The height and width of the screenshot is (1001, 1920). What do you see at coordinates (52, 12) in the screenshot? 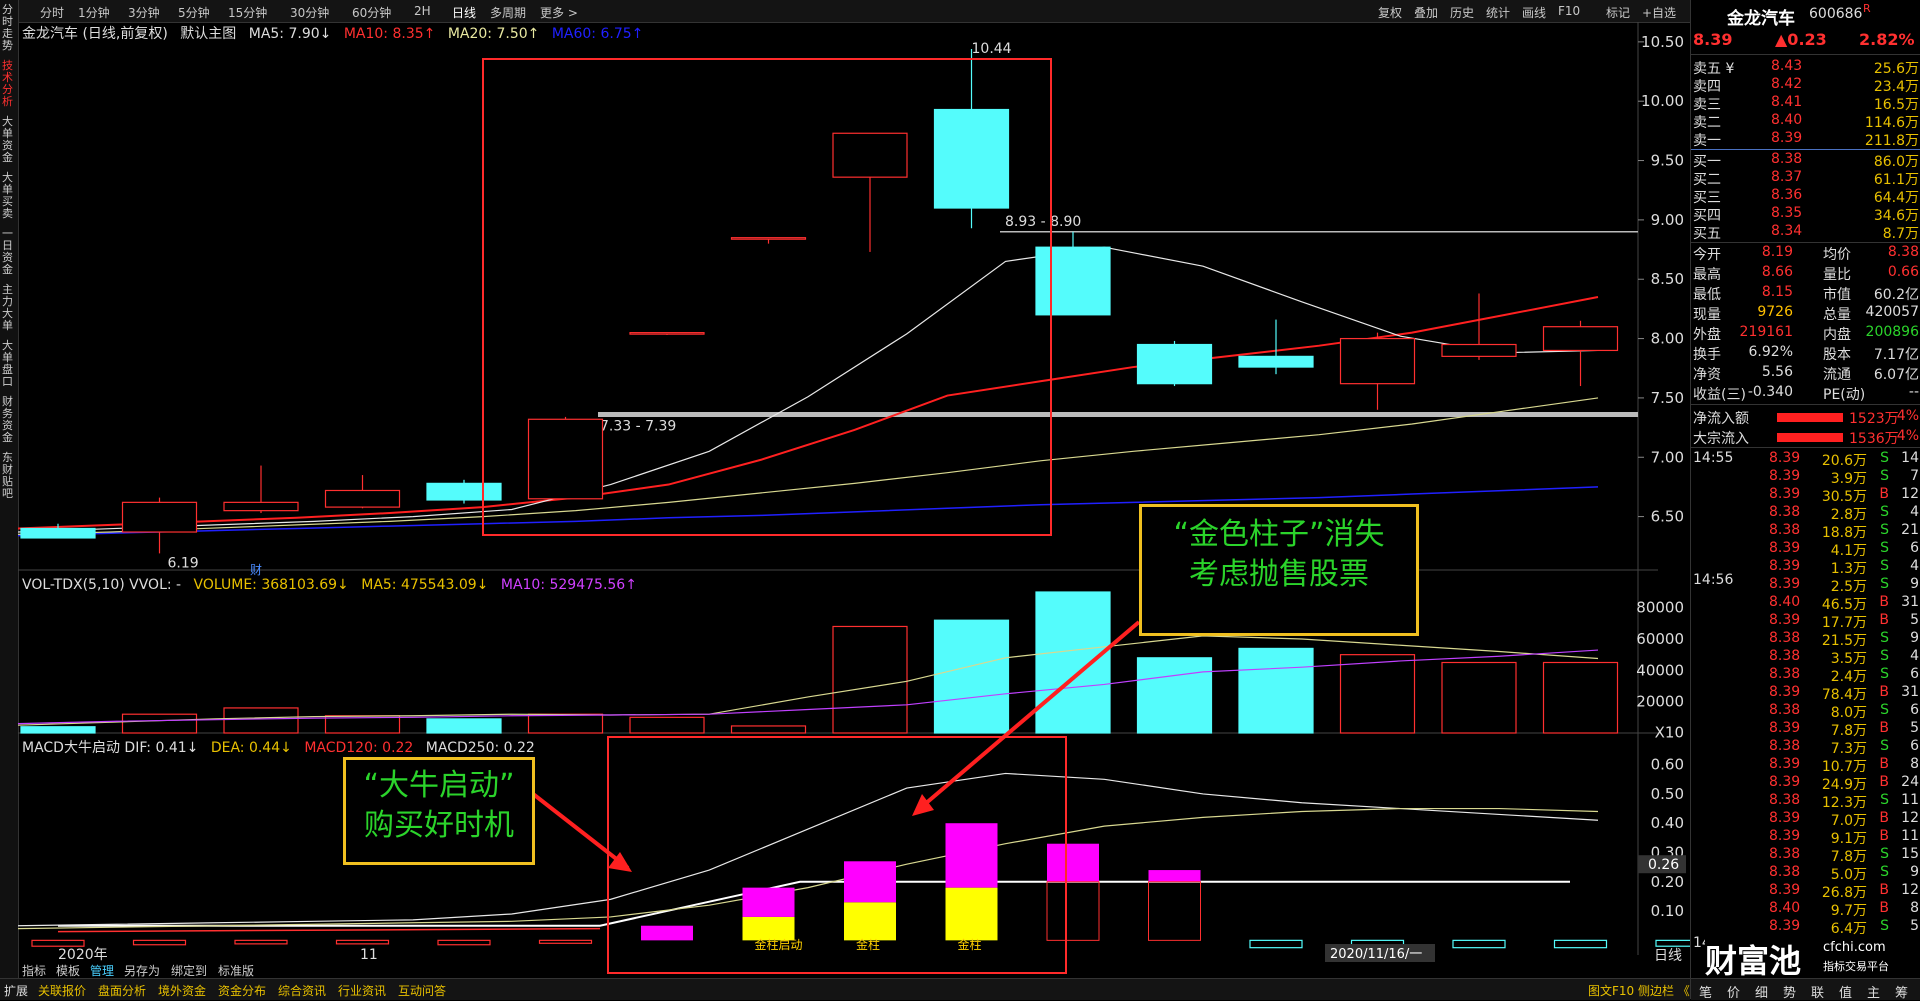
I see `period-tab-0: 分时` at bounding box center [52, 12].